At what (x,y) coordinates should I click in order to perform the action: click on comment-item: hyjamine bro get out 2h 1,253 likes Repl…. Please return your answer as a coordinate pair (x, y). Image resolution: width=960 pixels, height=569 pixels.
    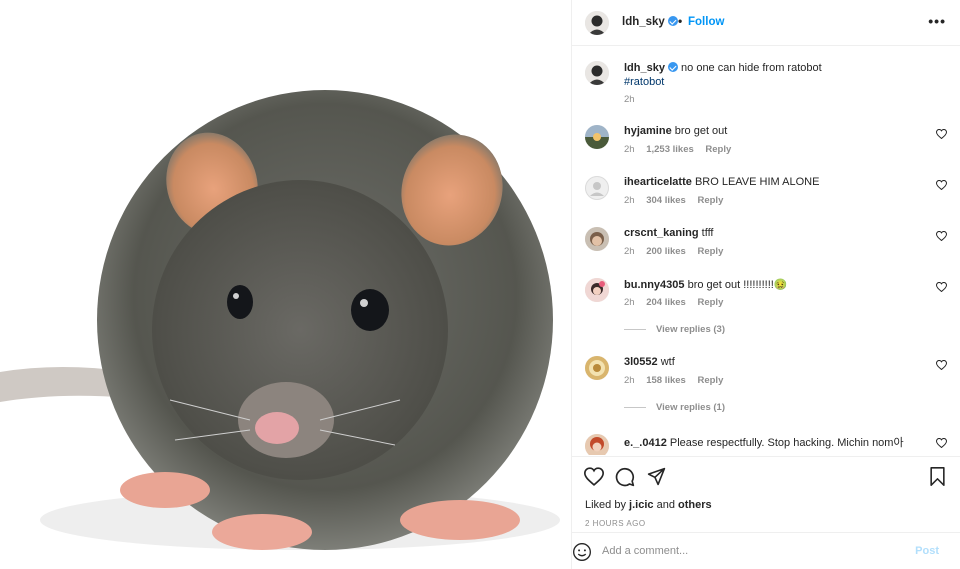
    Looking at the image, I should click on (766, 144).